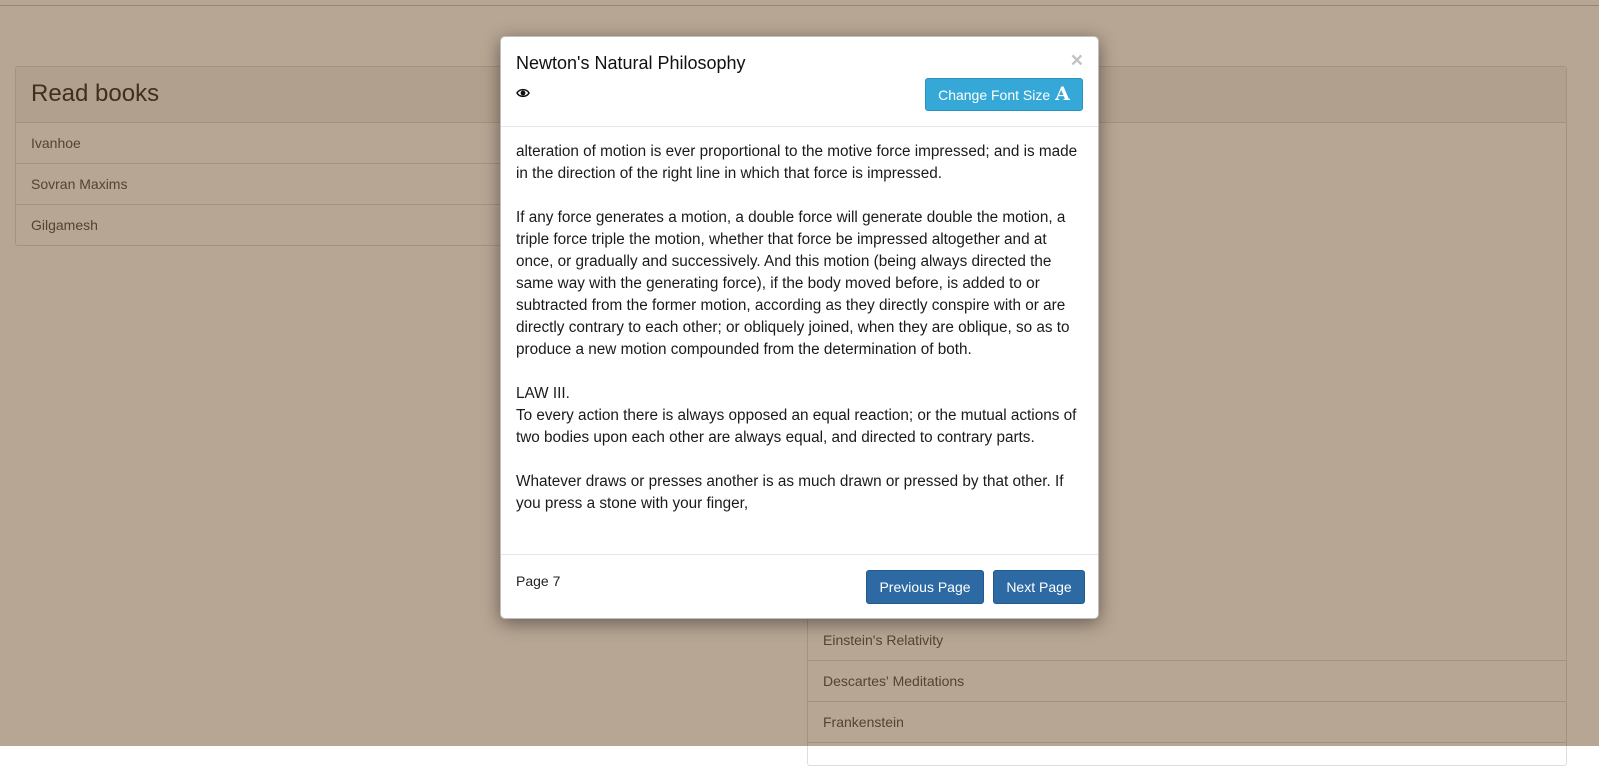 This screenshot has height=766, width=1599. Describe the element at coordinates (1077, 61) in the screenshot. I see `close-button: ×` at that location.